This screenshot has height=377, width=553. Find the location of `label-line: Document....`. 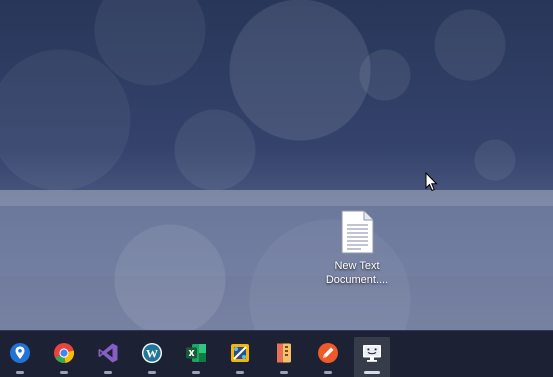

label-line: Document.... is located at coordinates (357, 280).